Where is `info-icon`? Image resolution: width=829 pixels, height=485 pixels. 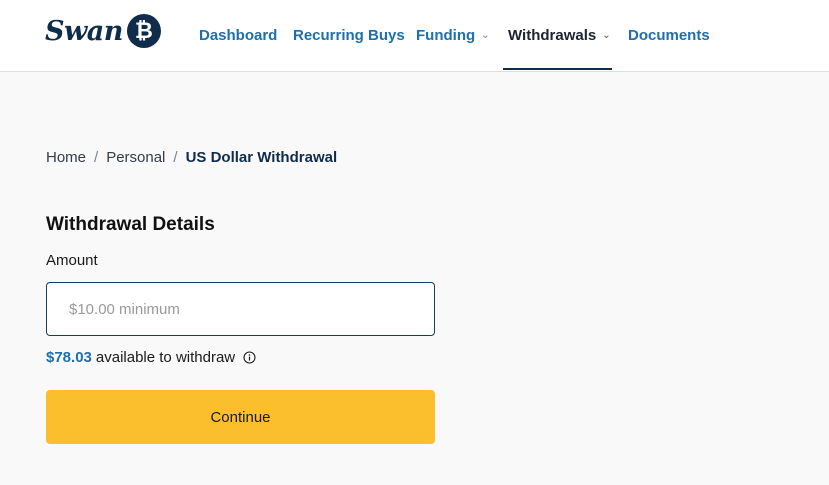
info-icon is located at coordinates (249, 357).